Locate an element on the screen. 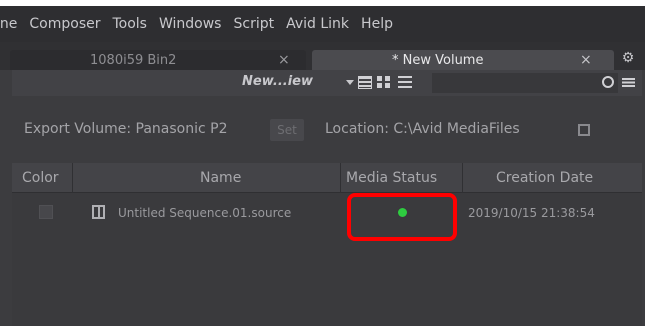 The image size is (645, 331). column-header-color: Color is located at coordinates (40, 178).